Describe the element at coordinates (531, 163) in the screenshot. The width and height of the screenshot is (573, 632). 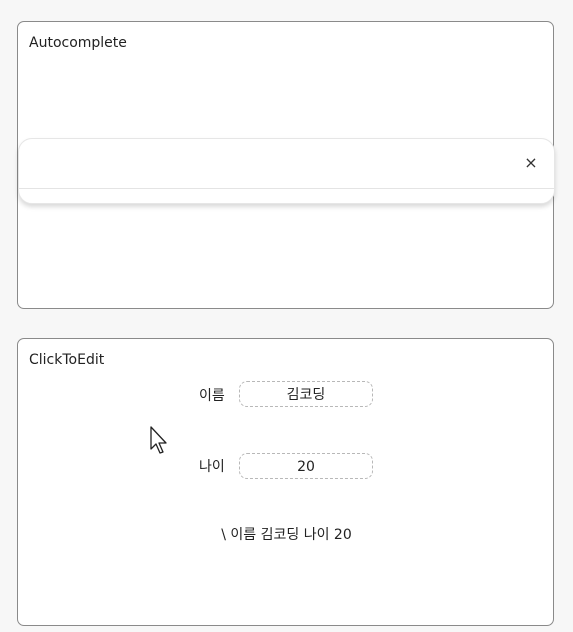
I see `close-icon: ×` at that location.